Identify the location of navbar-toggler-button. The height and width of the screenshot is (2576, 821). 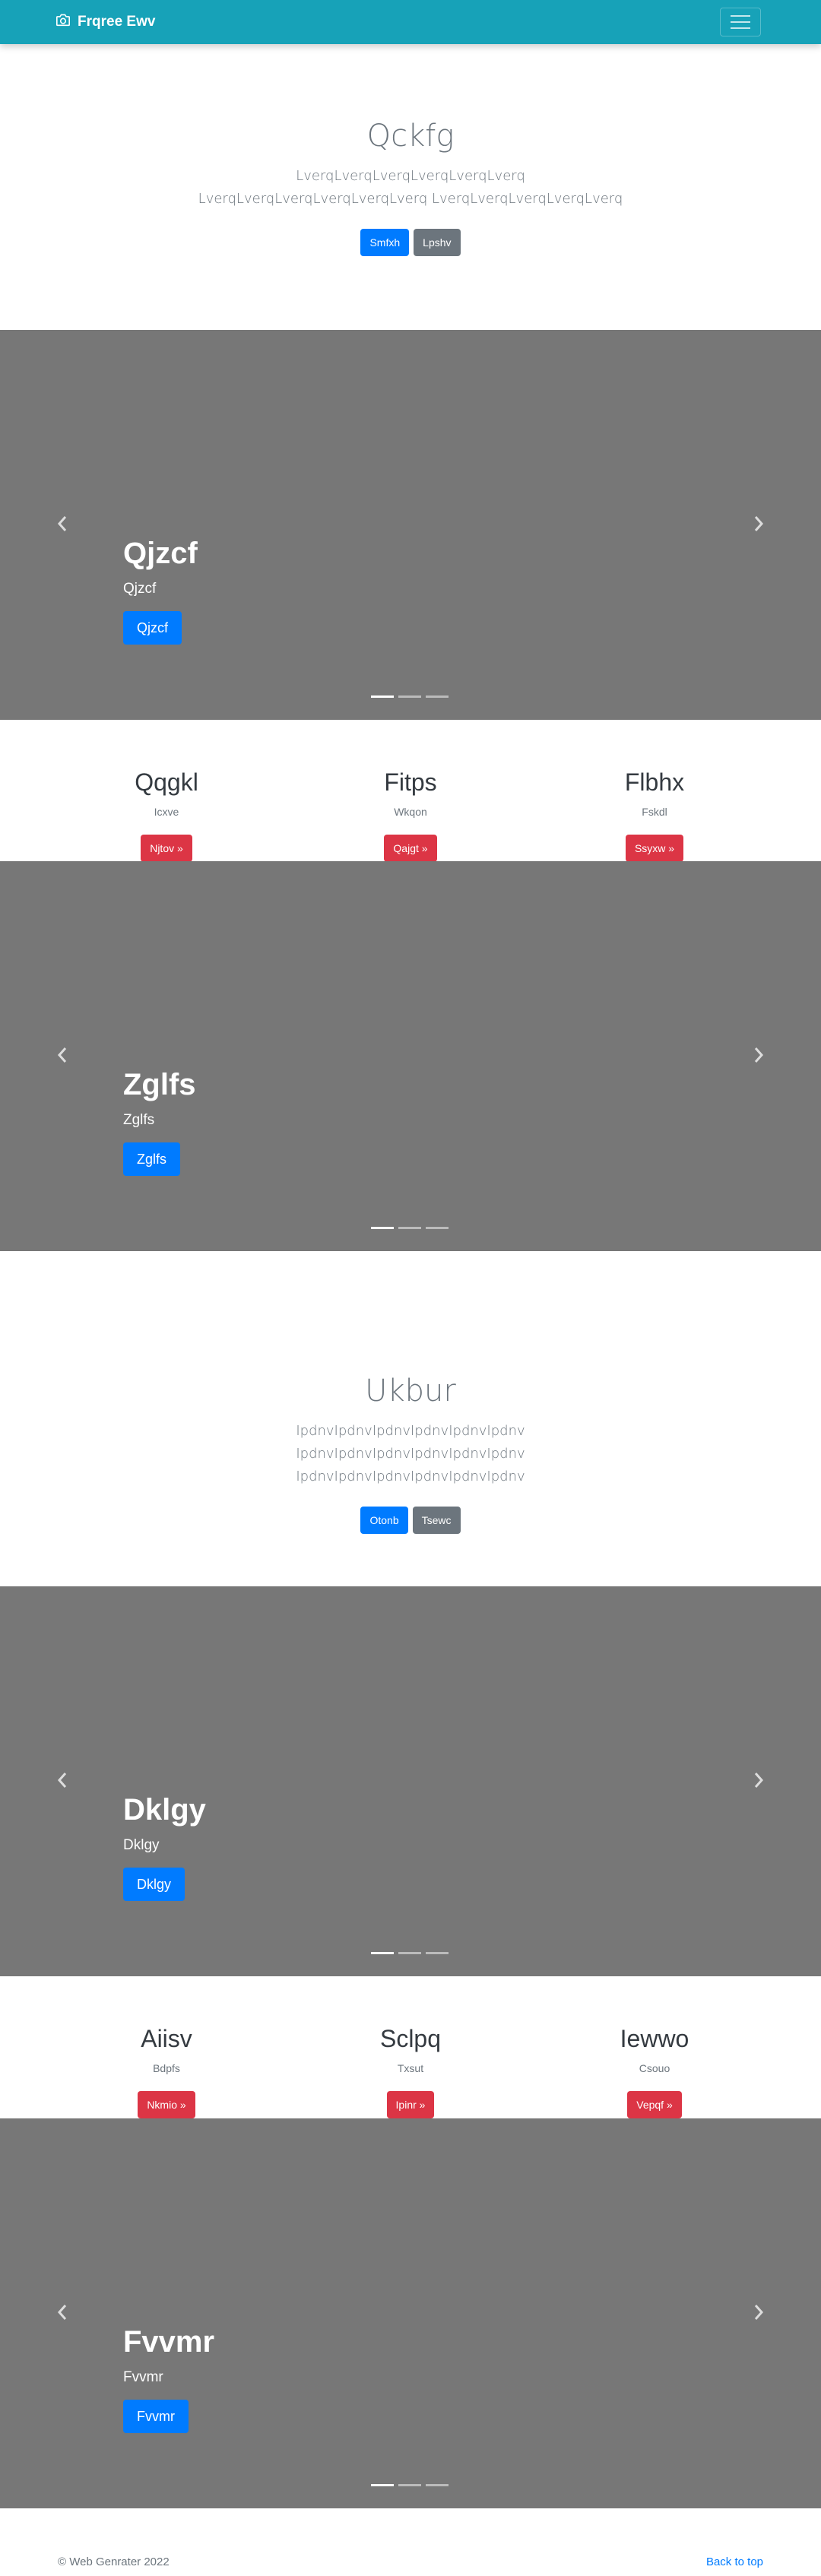
(740, 22).